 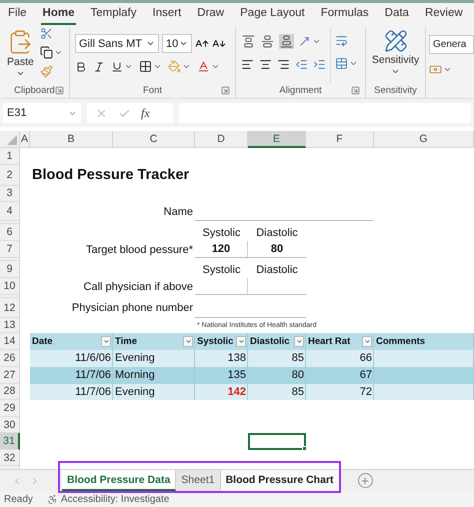 What do you see at coordinates (443, 14) in the screenshot?
I see `menu-tab: Review` at bounding box center [443, 14].